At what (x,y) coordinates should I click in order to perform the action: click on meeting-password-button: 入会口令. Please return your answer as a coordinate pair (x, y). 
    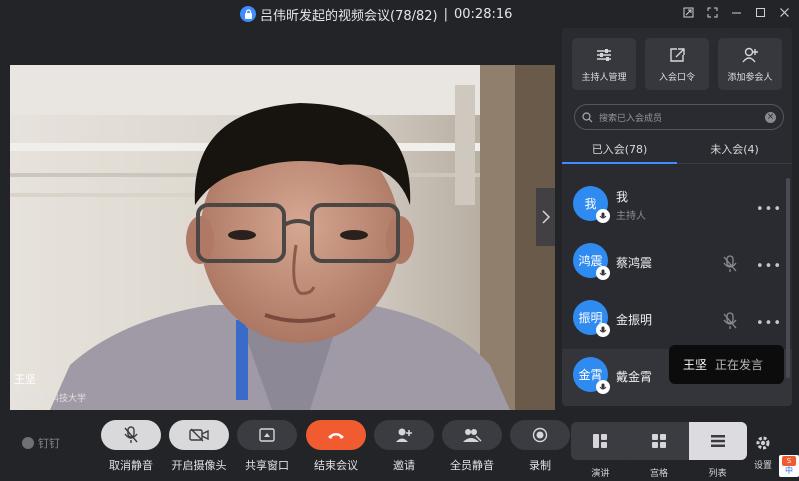
    Looking at the image, I should click on (677, 64).